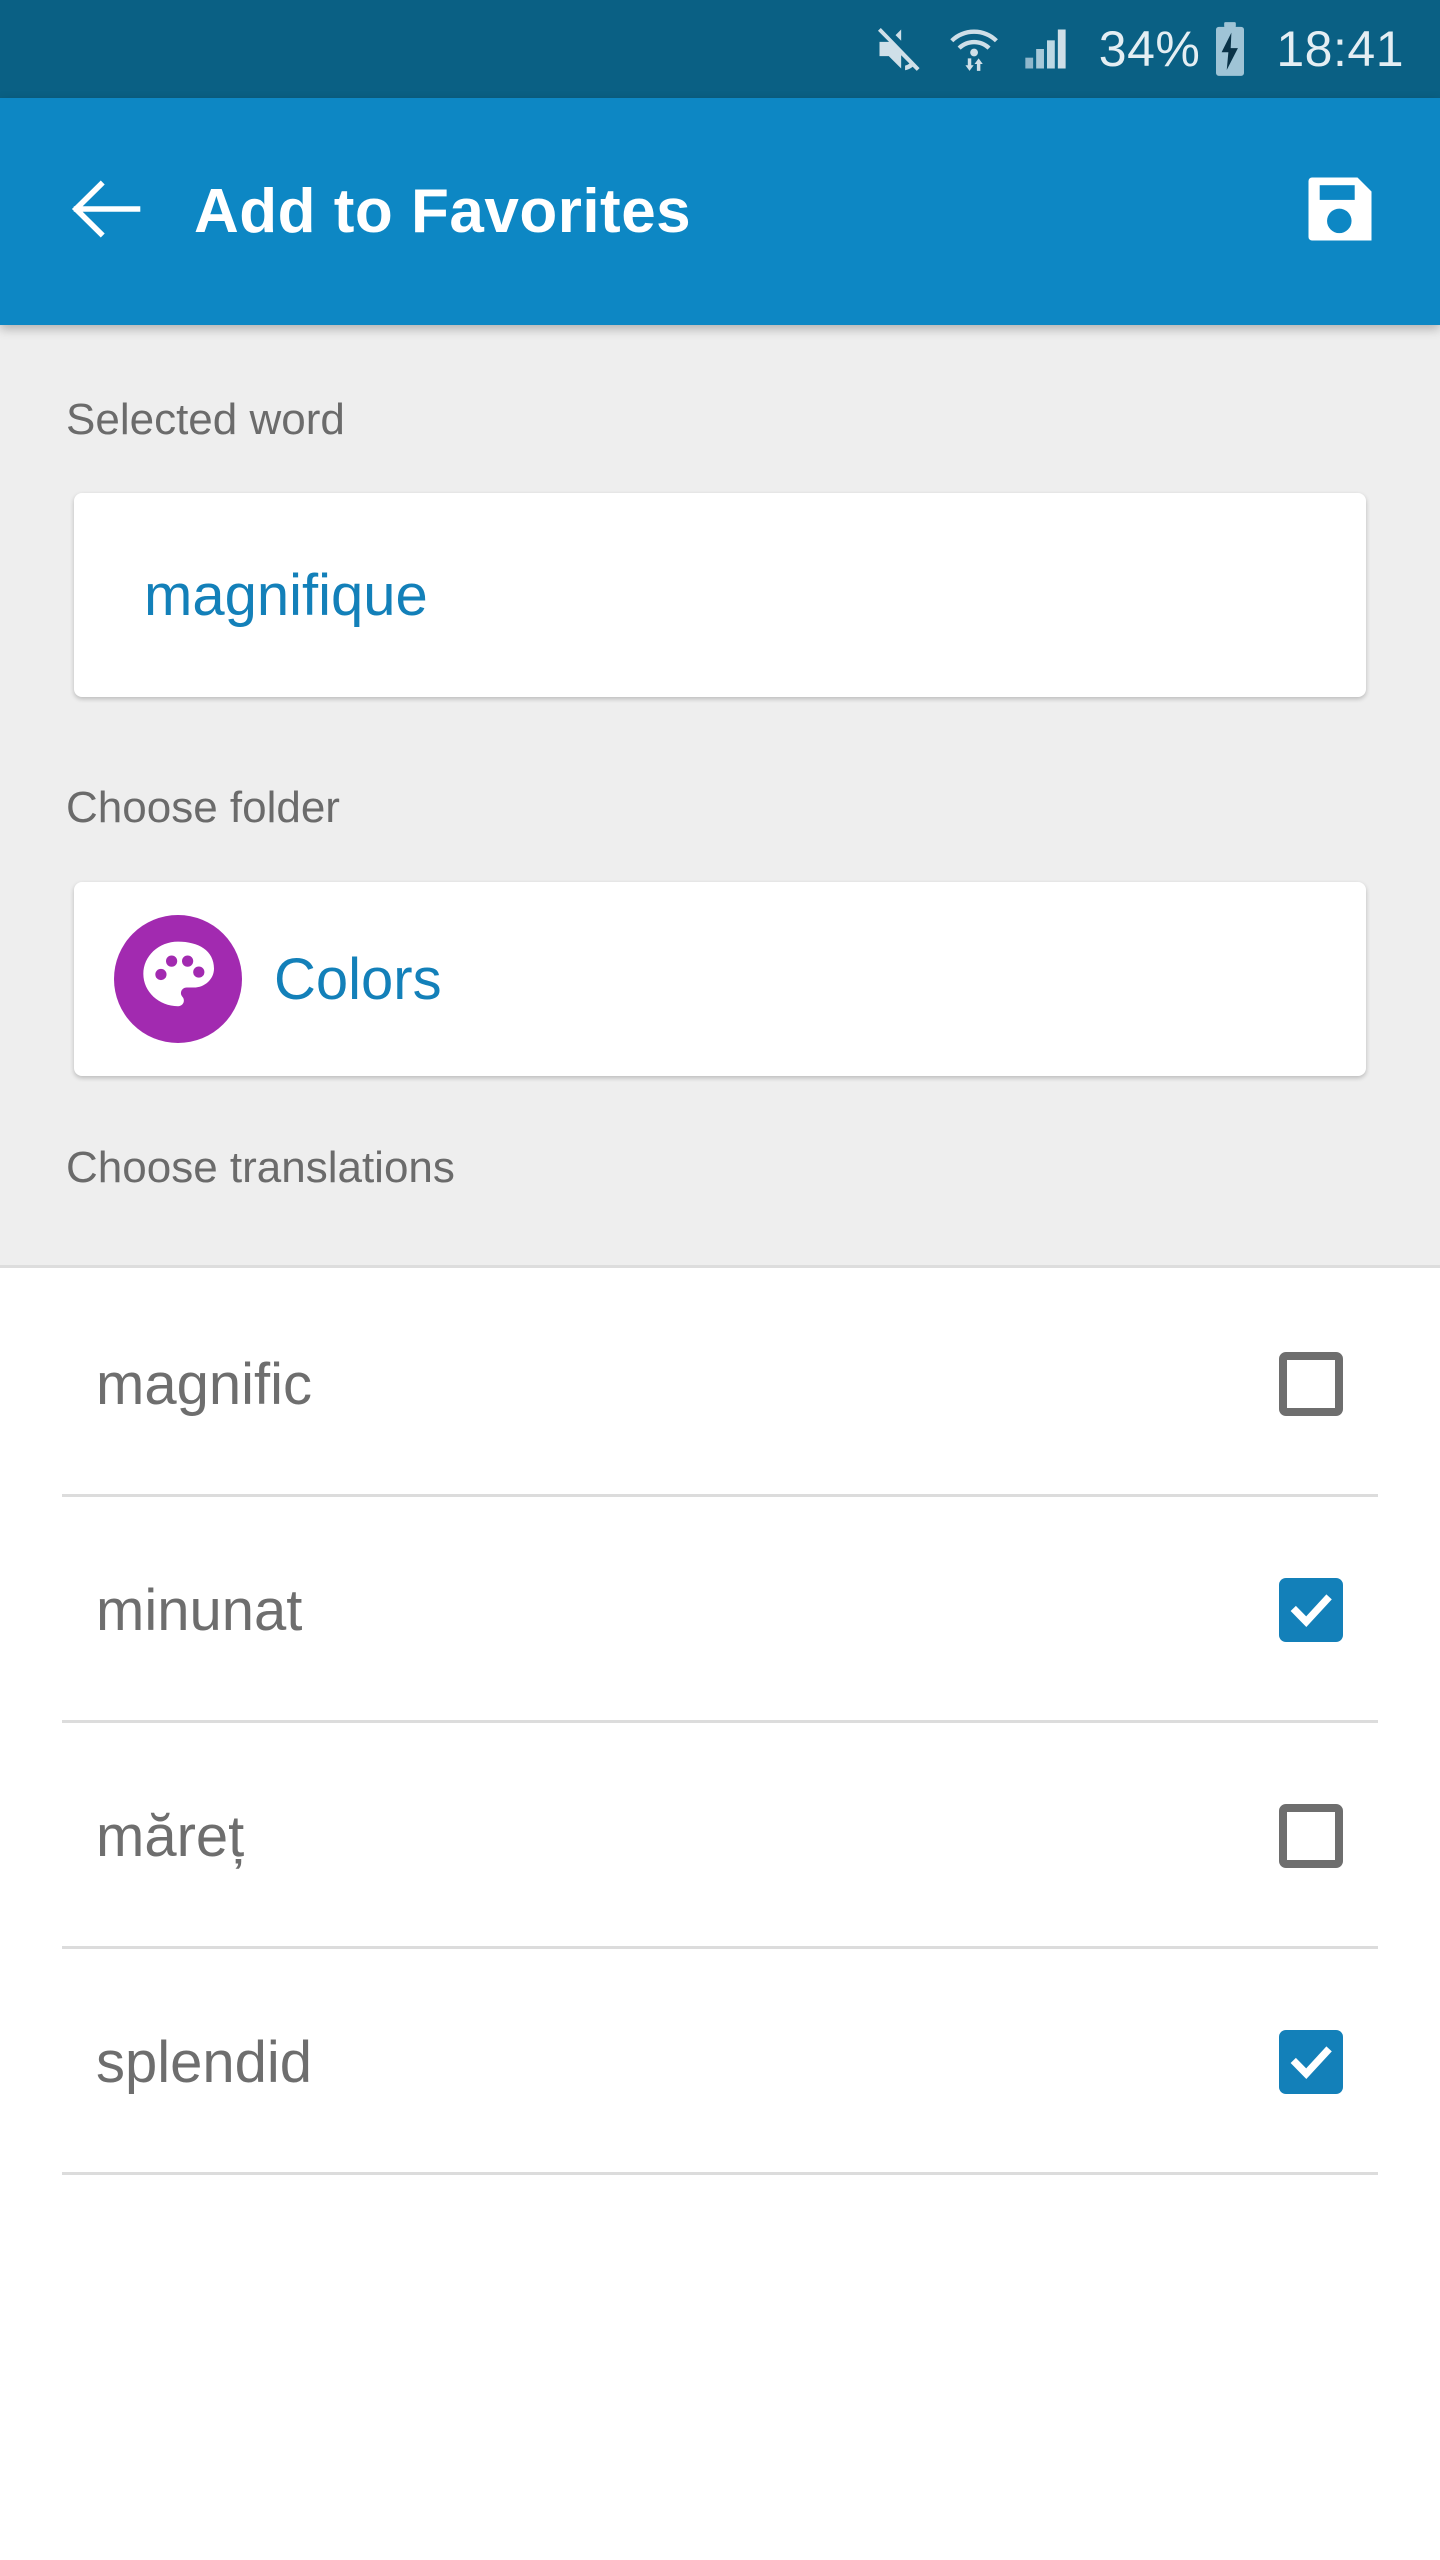  Describe the element at coordinates (199, 1610) in the screenshot. I see `translation-label: minunat` at that location.